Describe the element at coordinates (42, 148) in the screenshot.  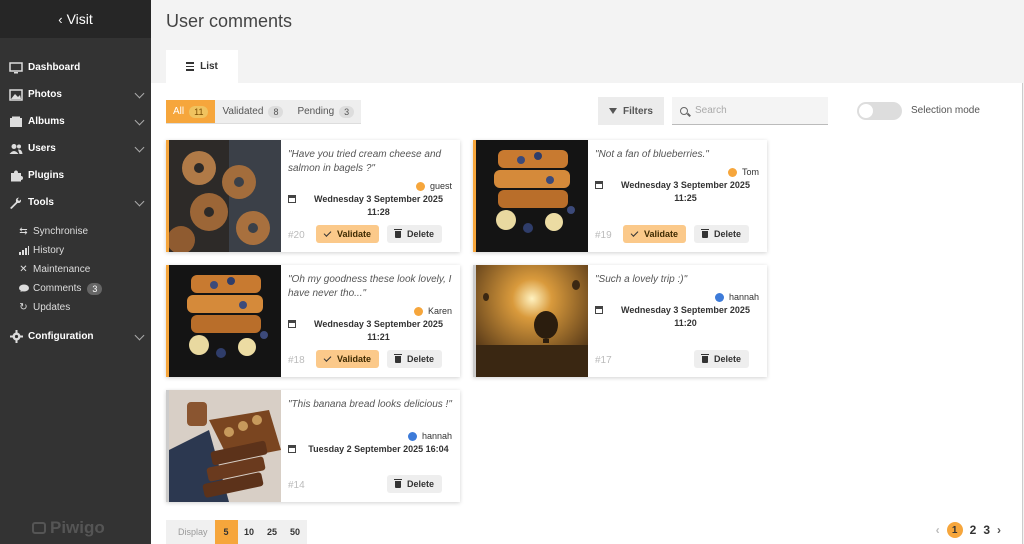
I see `sidebar-item-label: Users` at that location.